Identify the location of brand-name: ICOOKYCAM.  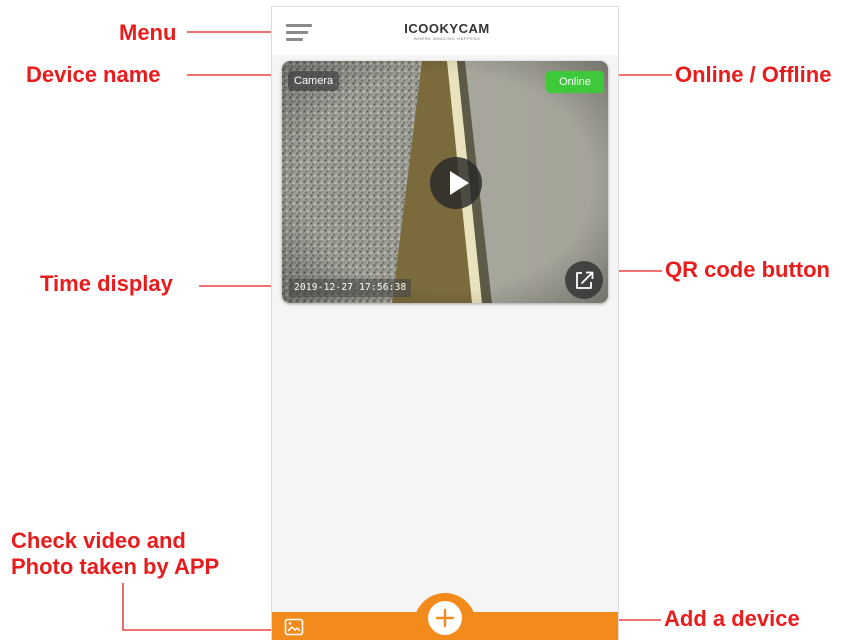
(447, 28).